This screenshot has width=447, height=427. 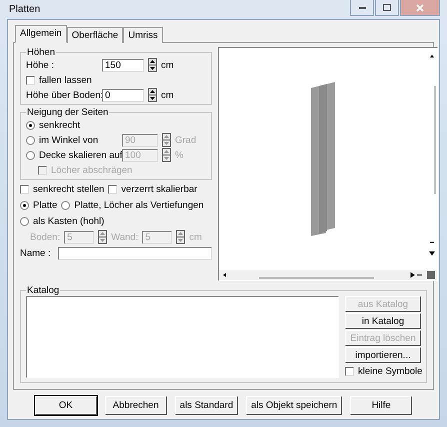 I want to click on field-label: Höhe :, so click(x=40, y=65).